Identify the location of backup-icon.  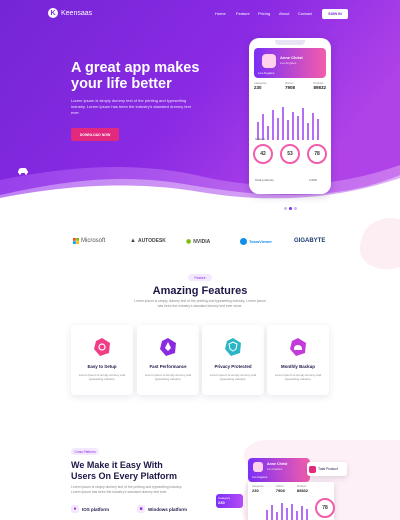
(298, 347).